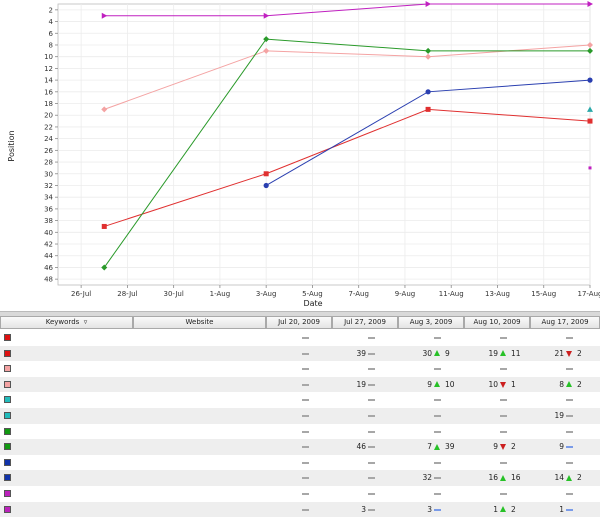  I want to click on header-date-1: Jul 20, 2009, so click(299, 322).